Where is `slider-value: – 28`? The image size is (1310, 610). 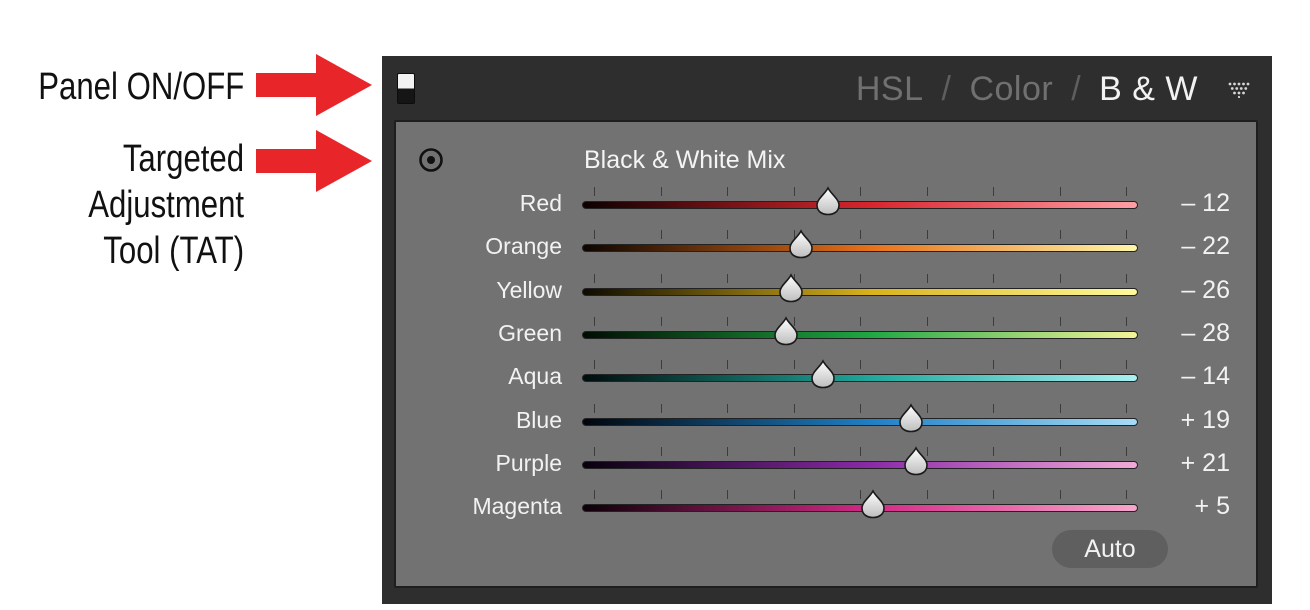 slider-value: – 28 is located at coordinates (1205, 333).